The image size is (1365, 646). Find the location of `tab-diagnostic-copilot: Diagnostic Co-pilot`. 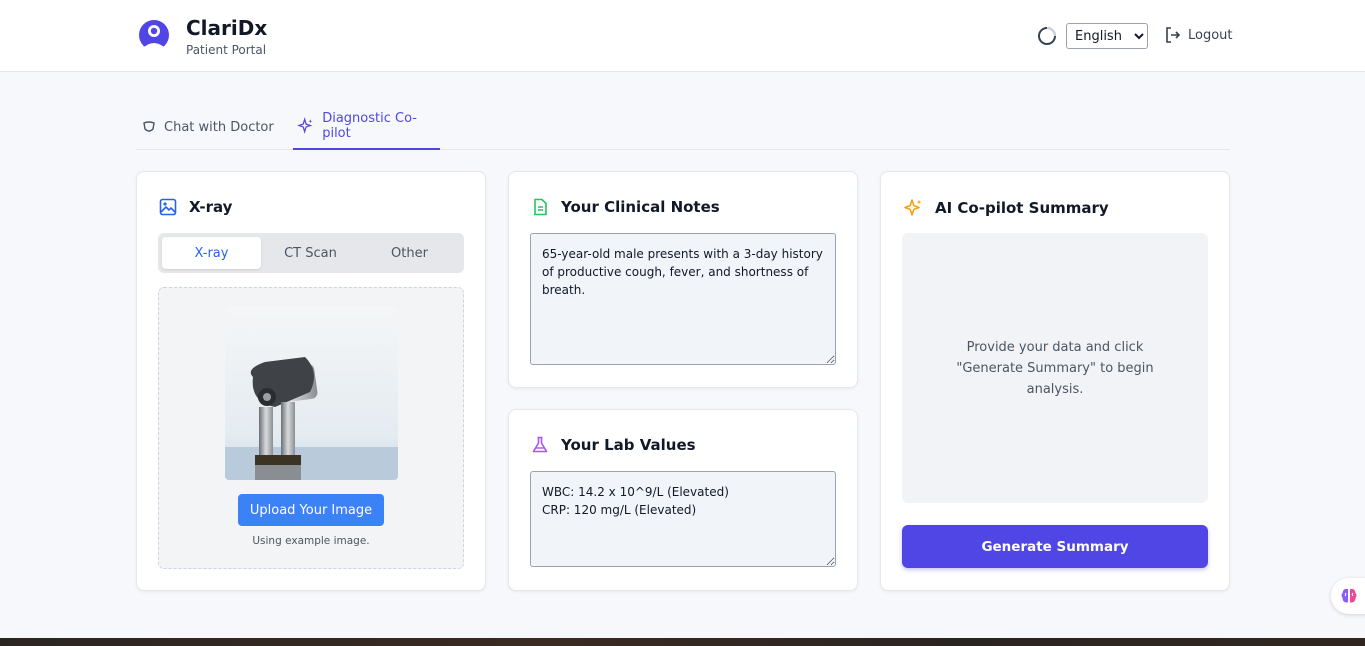

tab-diagnostic-copilot: Diagnostic Co-pilot is located at coordinates (366, 127).